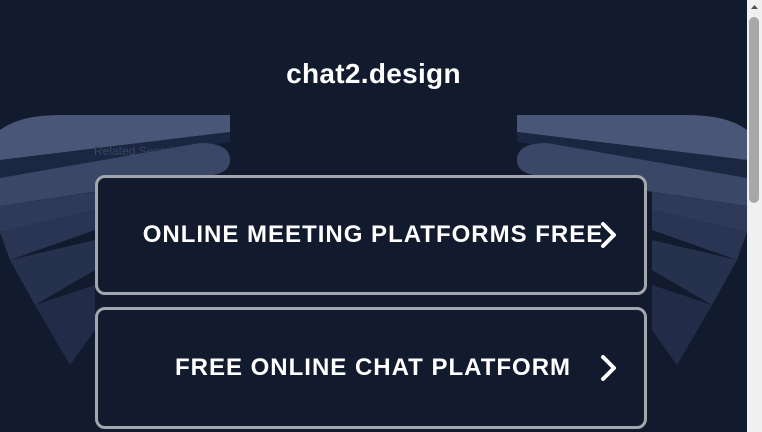 Image resolution: width=762 pixels, height=432 pixels. Describe the element at coordinates (143, 151) in the screenshot. I see `related-searches-label: Related Searches:` at that location.